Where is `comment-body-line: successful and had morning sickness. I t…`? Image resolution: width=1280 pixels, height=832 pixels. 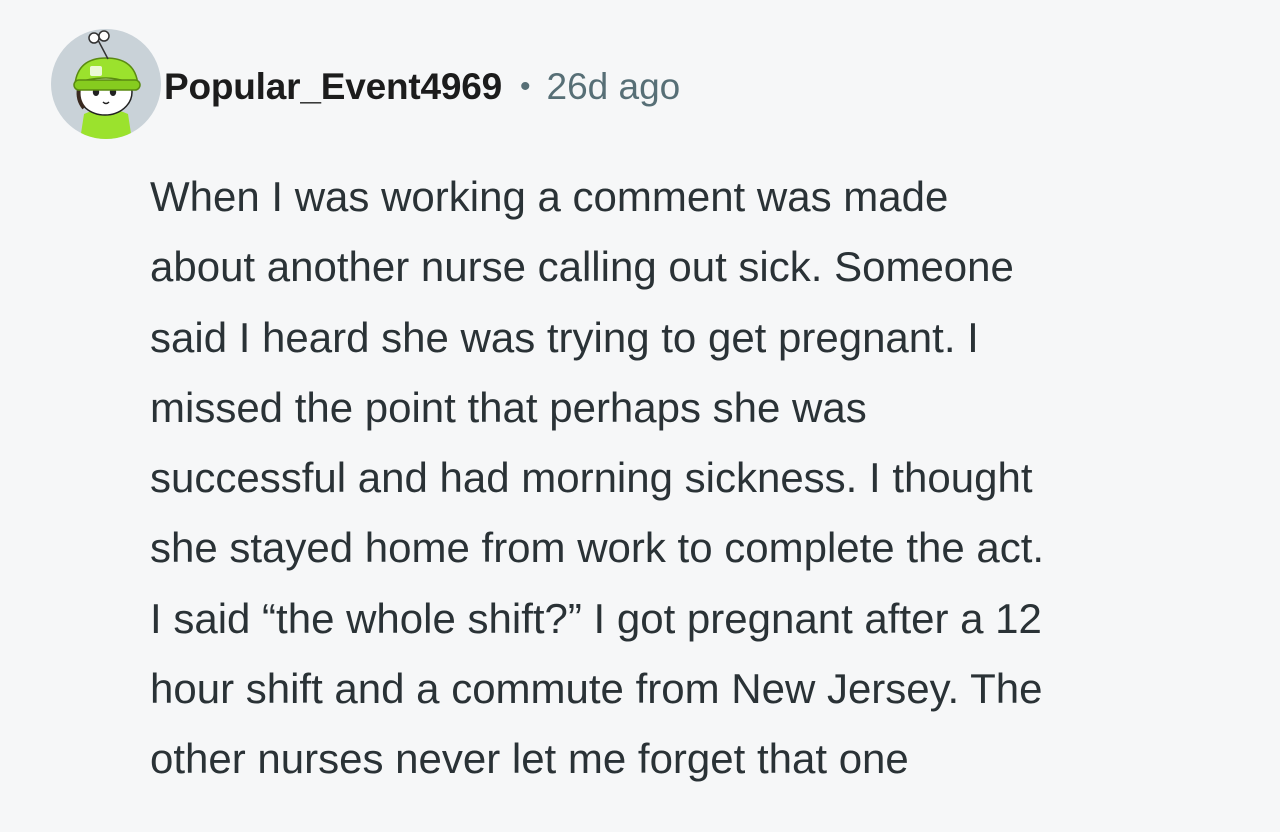 comment-body-line: successful and had morning sickness. I t… is located at coordinates (591, 478).